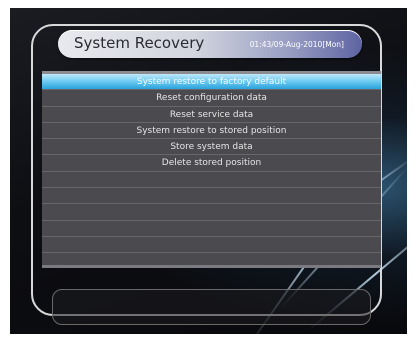  I want to click on menu-item-delete-stored: Delete stored position, so click(211, 163).